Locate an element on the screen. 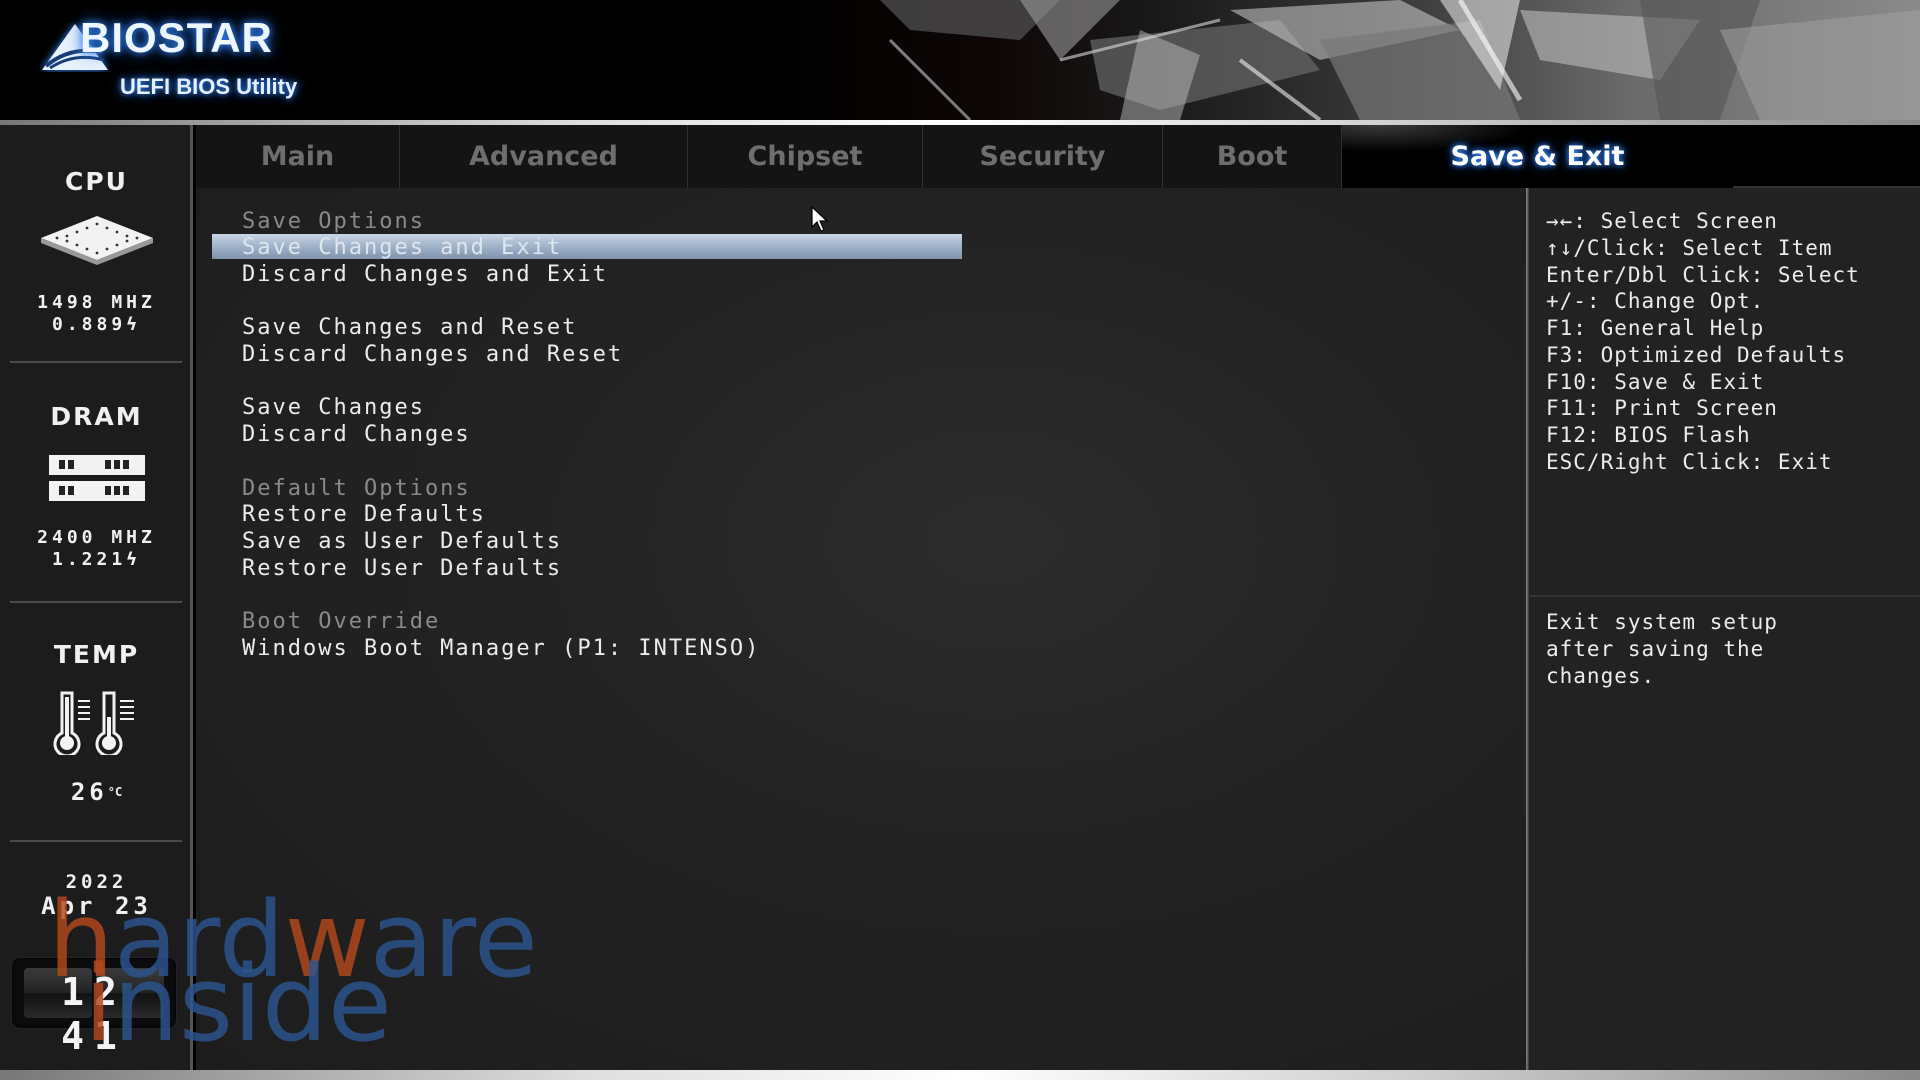  tab-label: Save & Exit is located at coordinates (1537, 156).